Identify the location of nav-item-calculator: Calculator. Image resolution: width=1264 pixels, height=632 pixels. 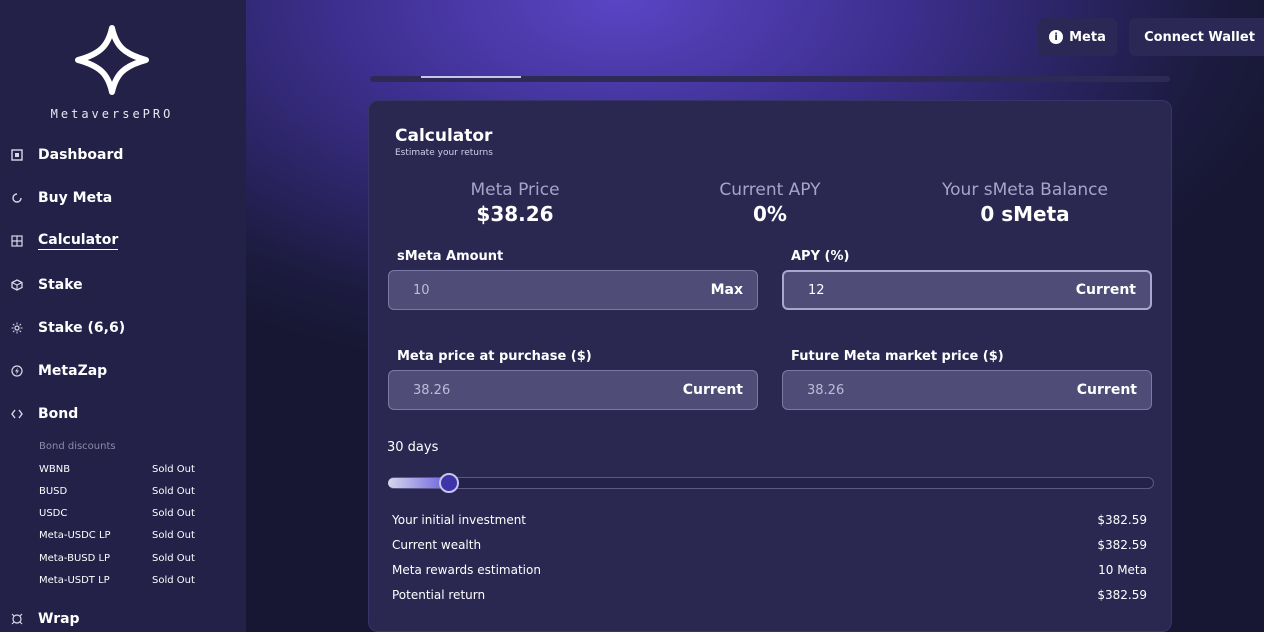
(64, 241).